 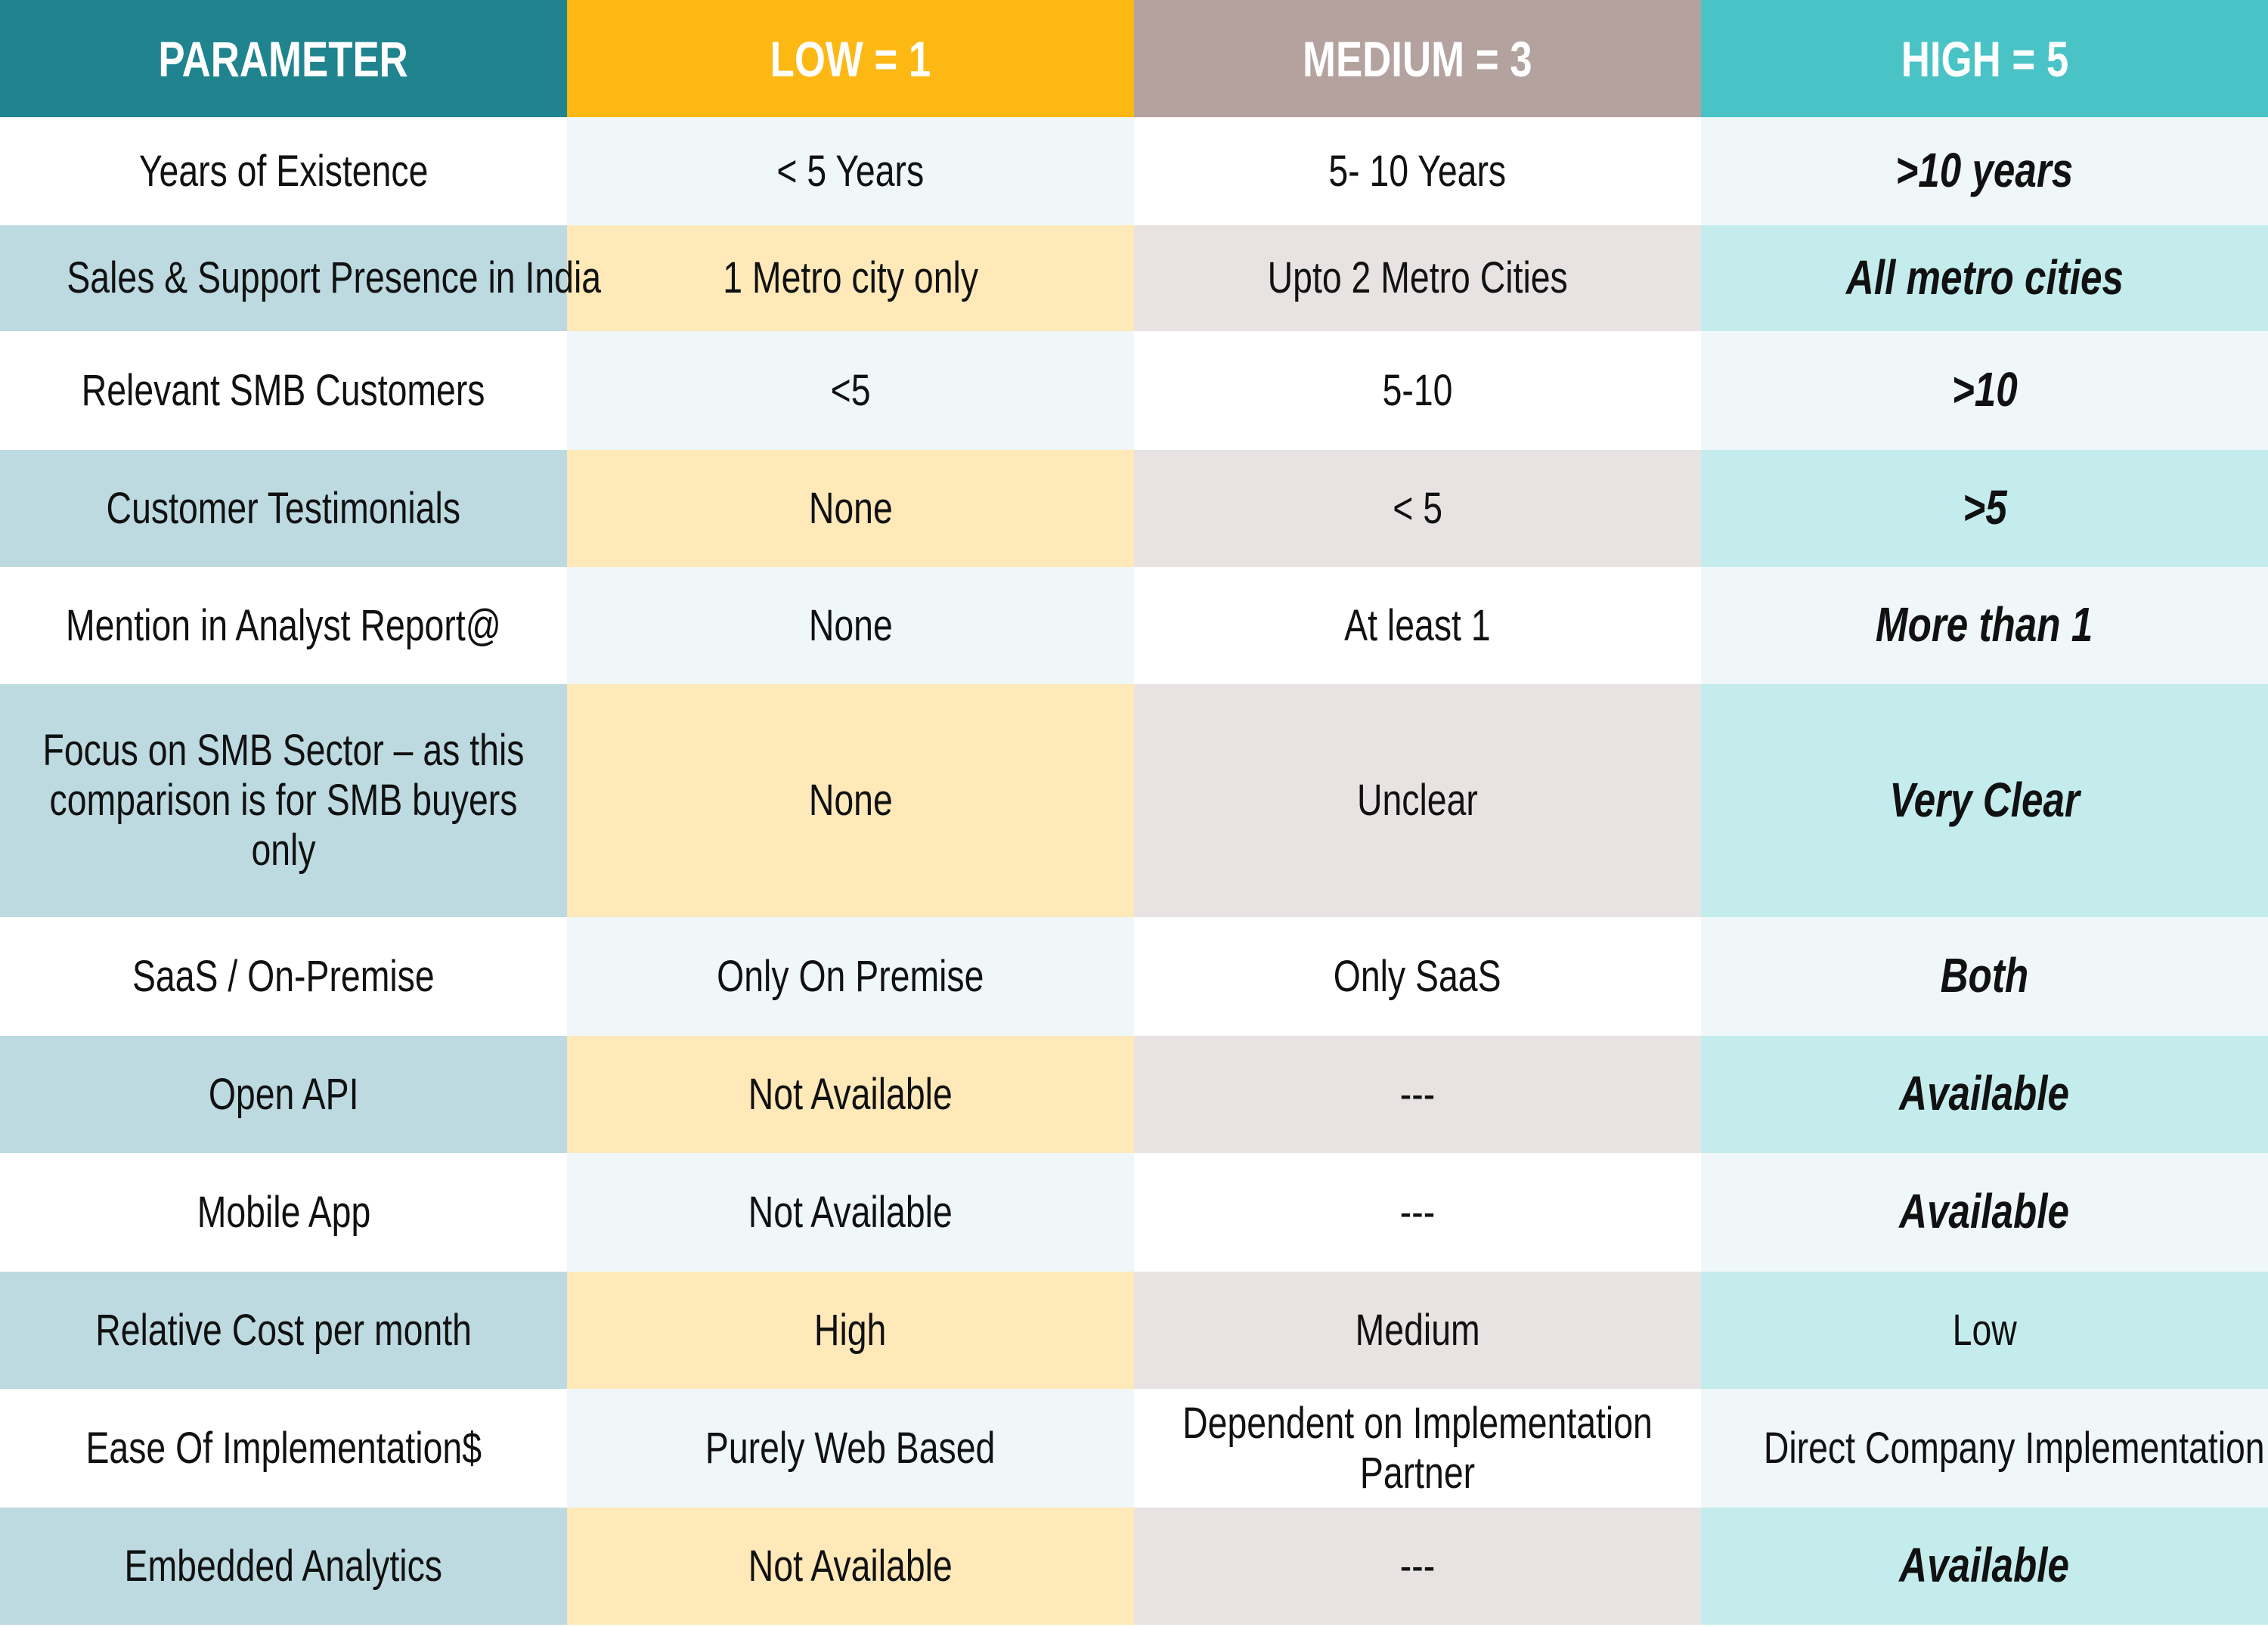 I want to click on cell-text: 1 Metro city only, so click(x=850, y=277).